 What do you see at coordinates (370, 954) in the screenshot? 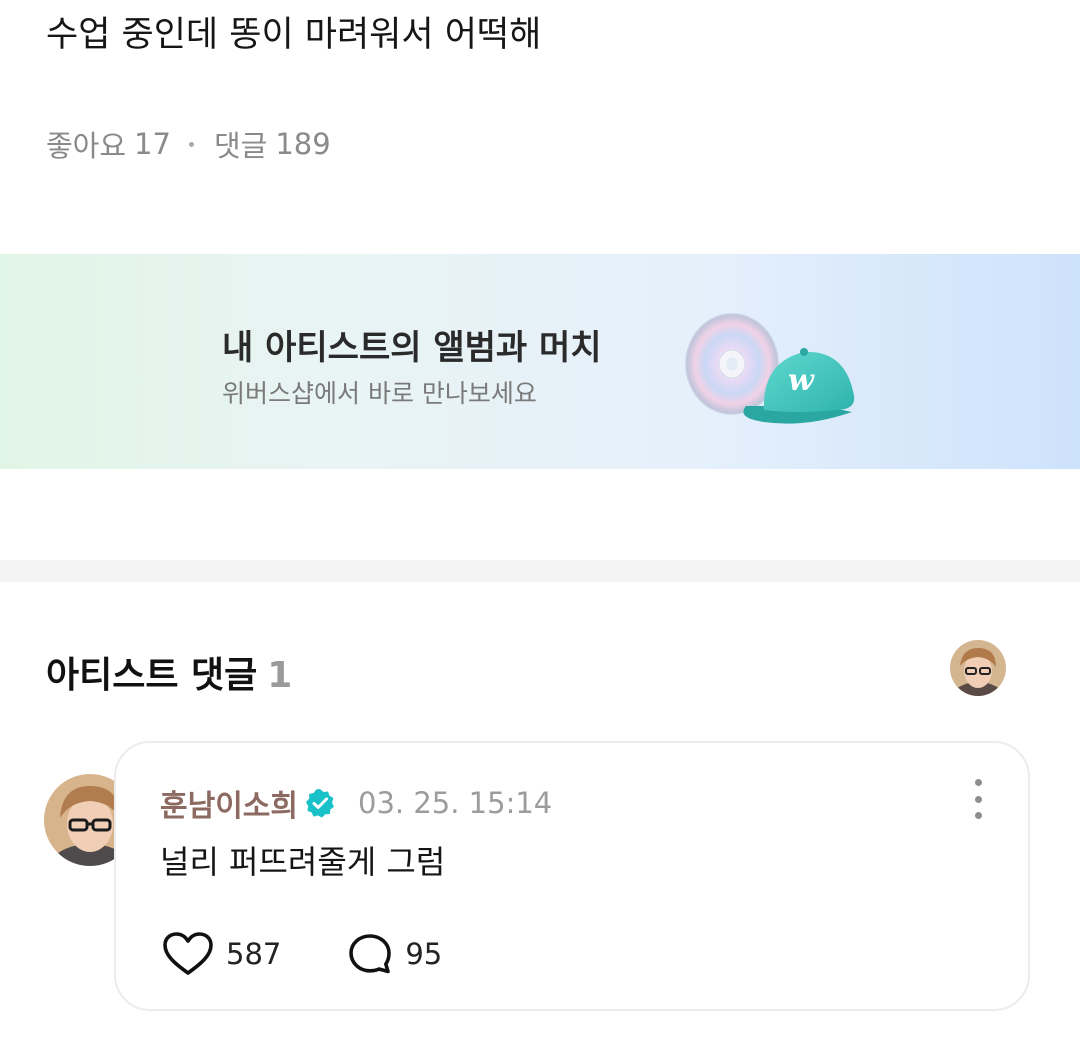
I see `speech-bubble-icon` at bounding box center [370, 954].